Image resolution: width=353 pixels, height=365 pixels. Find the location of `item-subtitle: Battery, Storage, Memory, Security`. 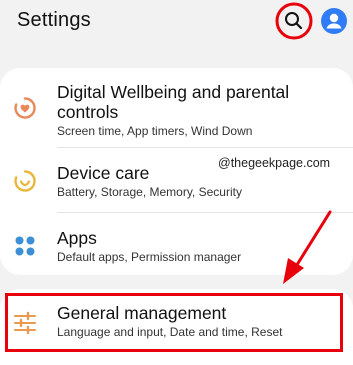

item-subtitle: Battery, Storage, Memory, Security is located at coordinates (149, 192).